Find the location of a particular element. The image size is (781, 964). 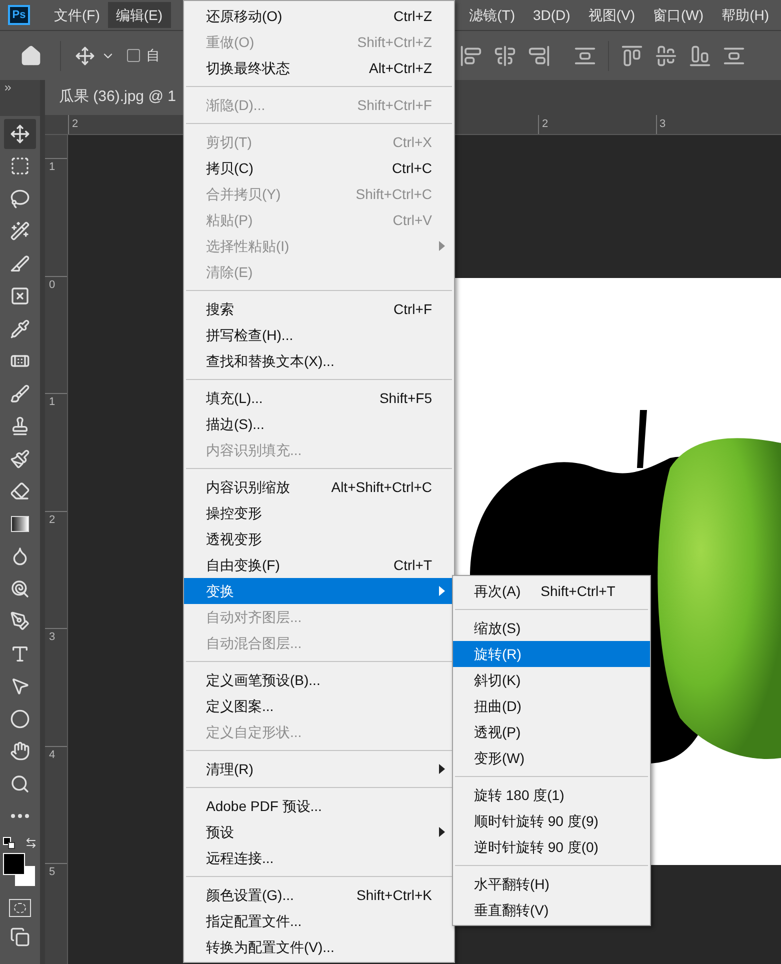

menu-bar-item: 窗口(W) is located at coordinates (678, 15).